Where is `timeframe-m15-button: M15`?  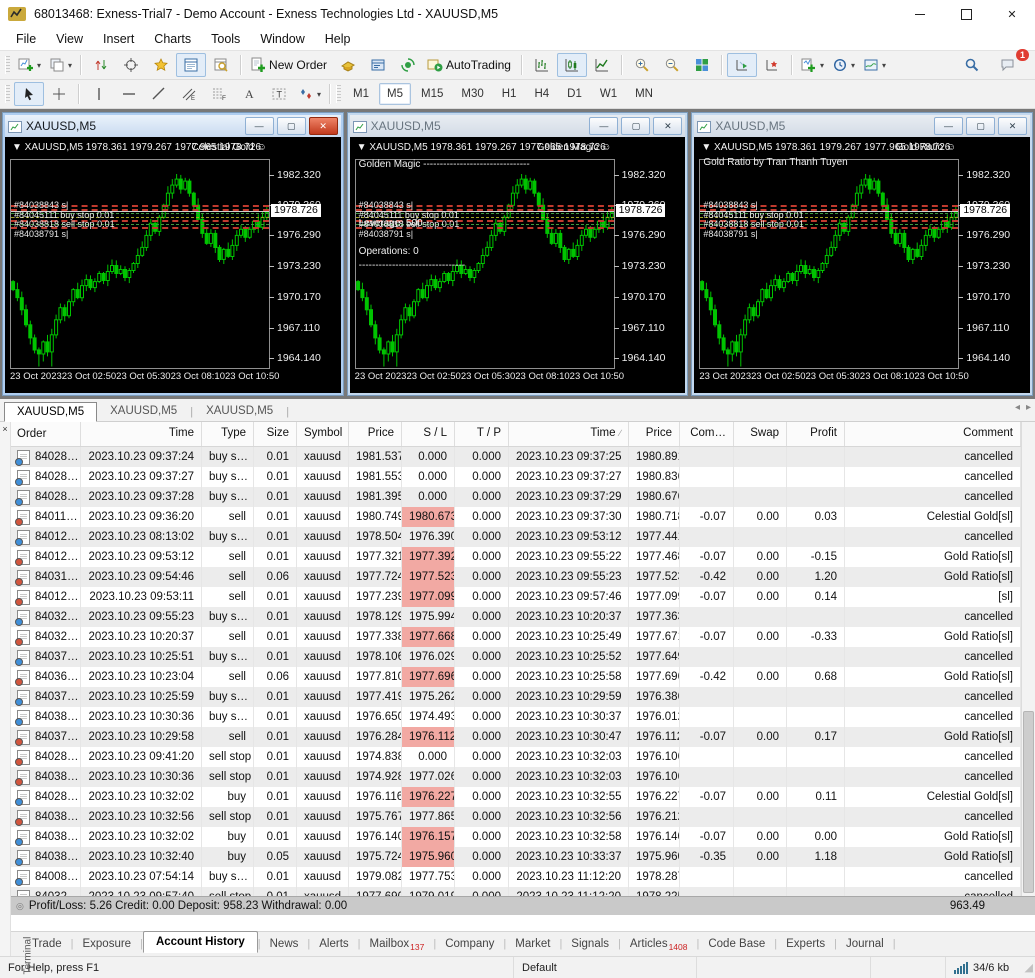
timeframe-m15-button: M15 is located at coordinates (432, 94).